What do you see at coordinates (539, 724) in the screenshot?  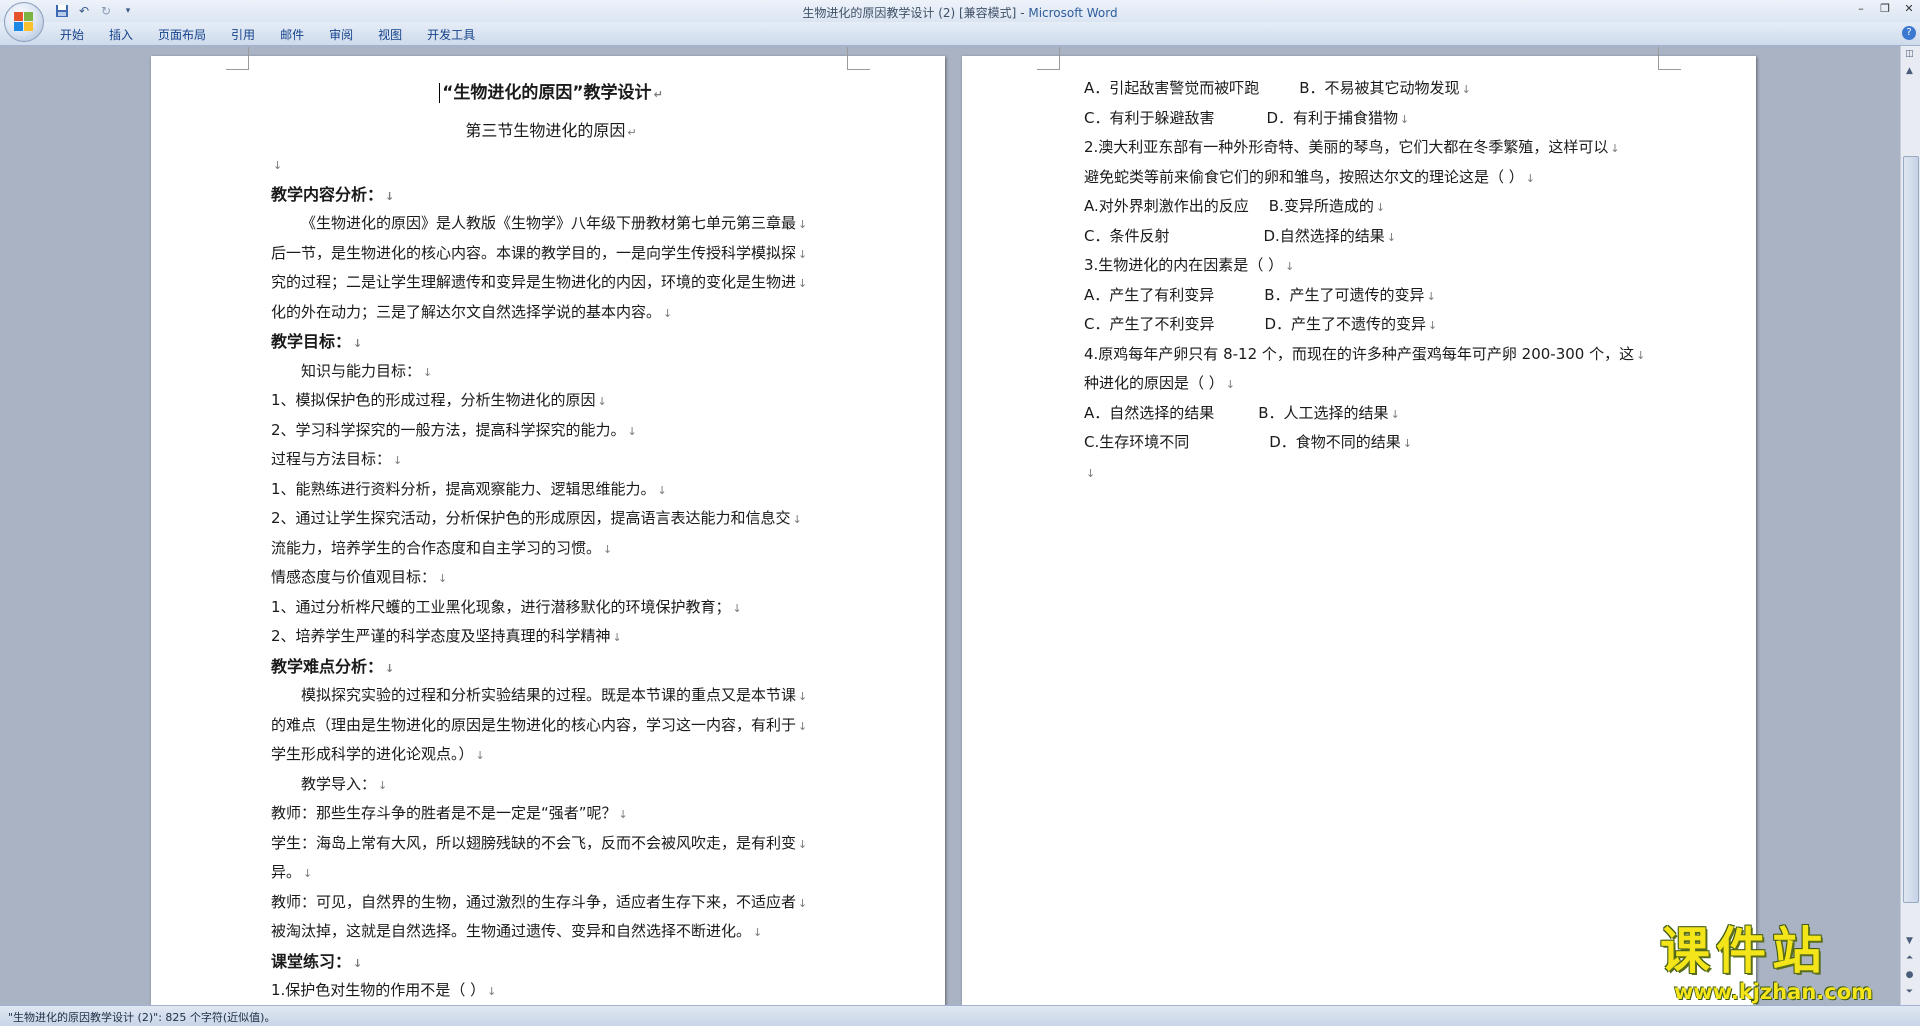 I see `paragraph-line: 的难点（理由是生物进化的原因是生物进化的核心内容，学习这一内容，有利于 ↓` at bounding box center [539, 724].